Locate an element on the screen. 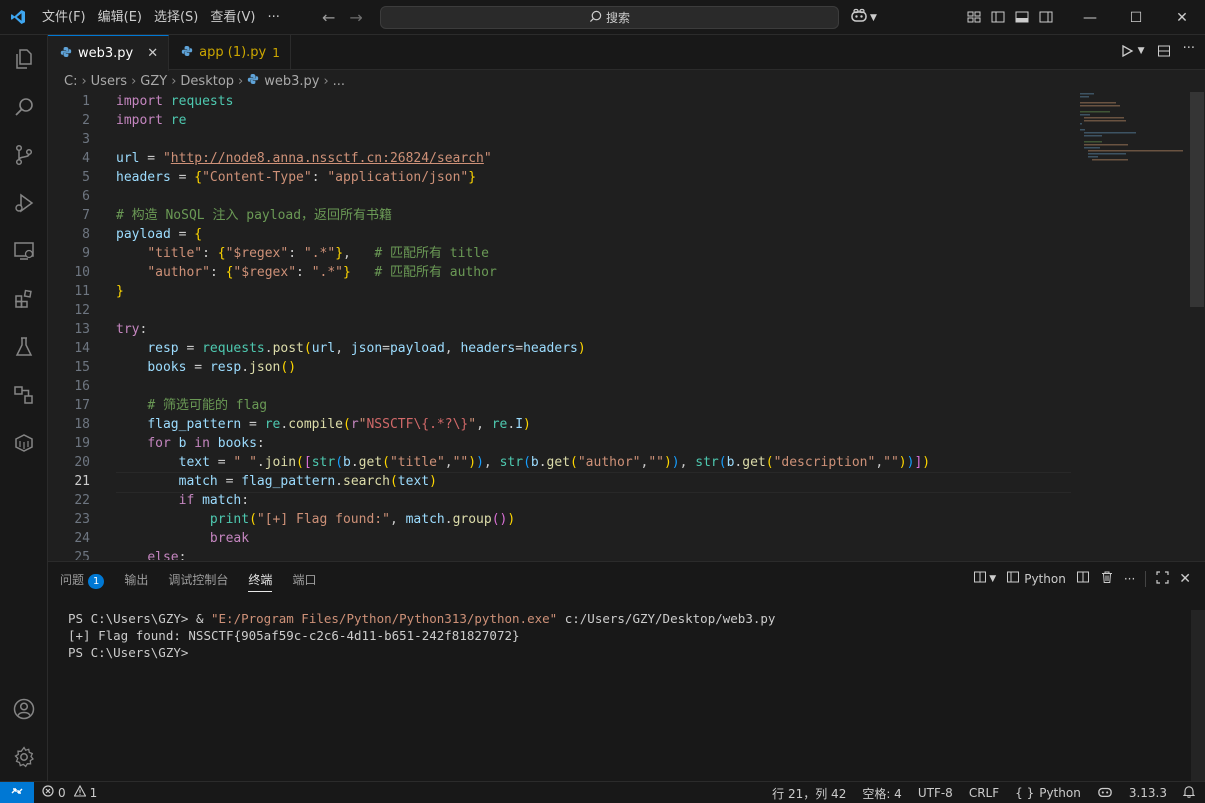  run-python-file-icon is located at coordinates (1127, 53).